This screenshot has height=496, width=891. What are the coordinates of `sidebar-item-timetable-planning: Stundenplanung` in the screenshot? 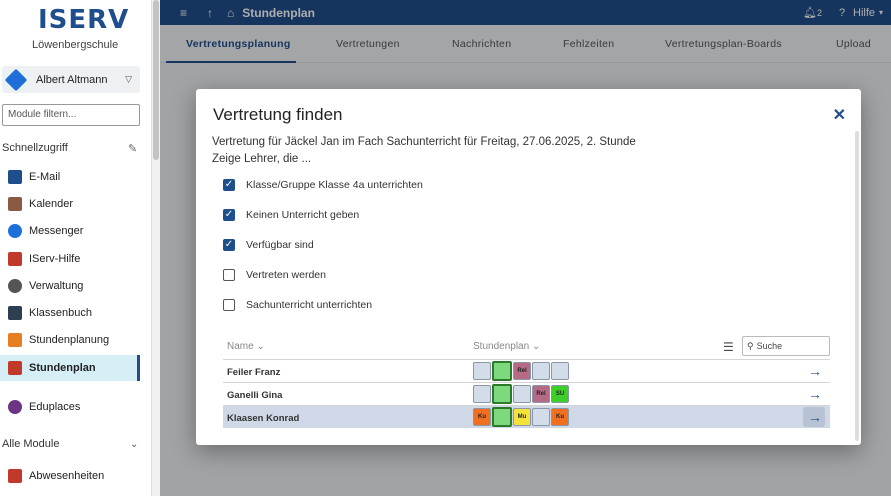 It's located at (70, 340).